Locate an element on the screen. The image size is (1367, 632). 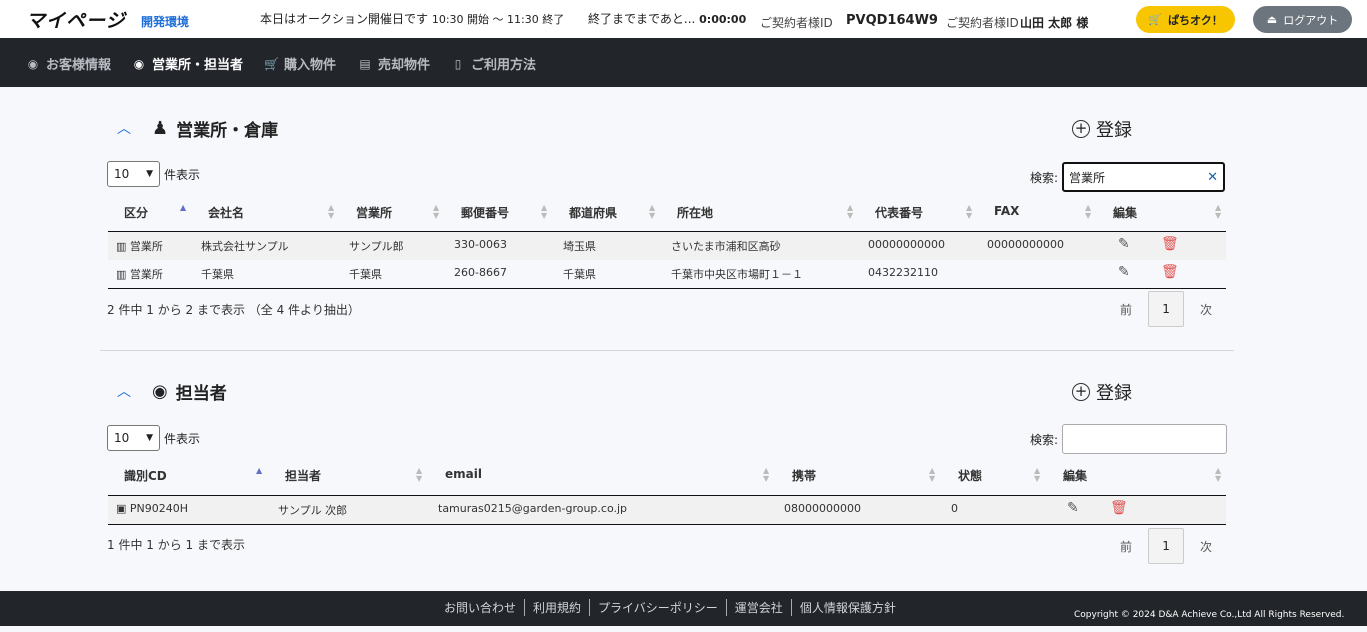
cd-text: PN90240H is located at coordinates (159, 508).